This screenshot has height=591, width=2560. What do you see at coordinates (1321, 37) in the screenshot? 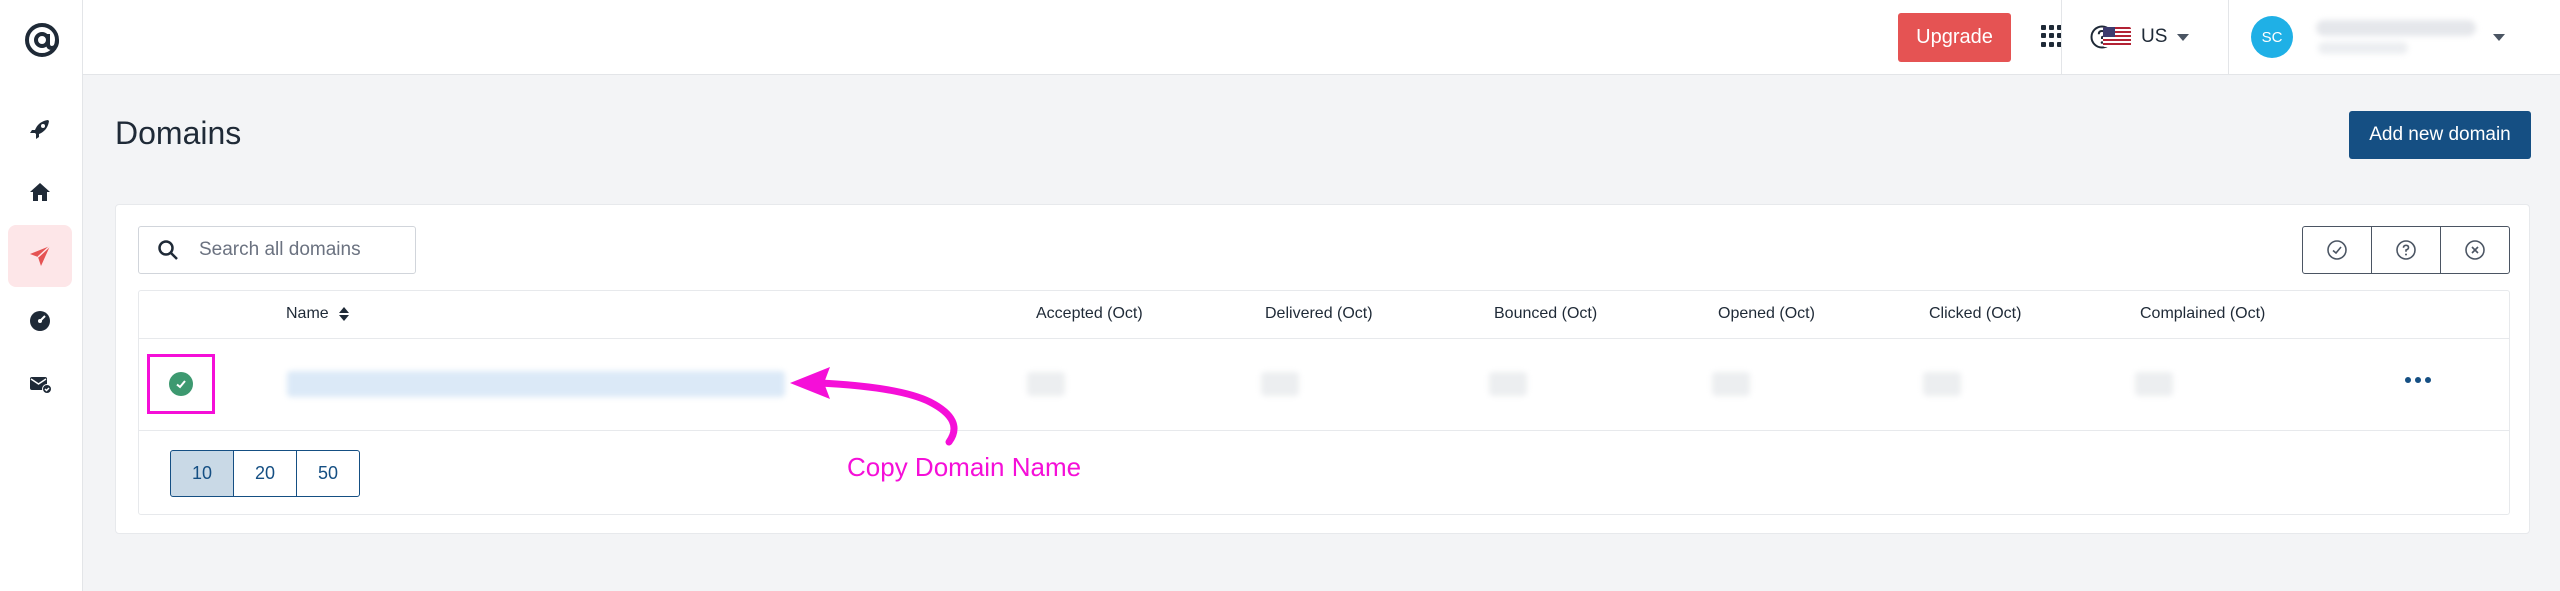
I see `topbar: Upgrade US SC` at bounding box center [1321, 37].